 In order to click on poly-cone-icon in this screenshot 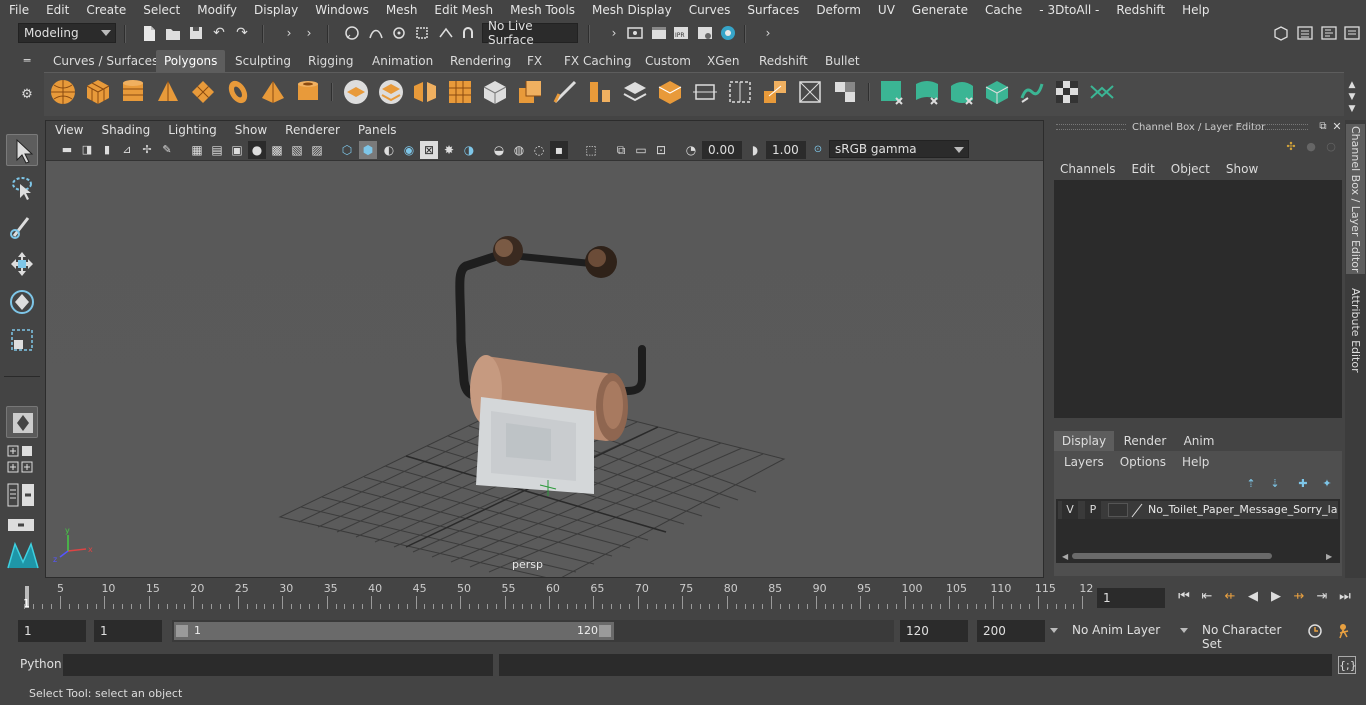, I will do `click(168, 92)`.